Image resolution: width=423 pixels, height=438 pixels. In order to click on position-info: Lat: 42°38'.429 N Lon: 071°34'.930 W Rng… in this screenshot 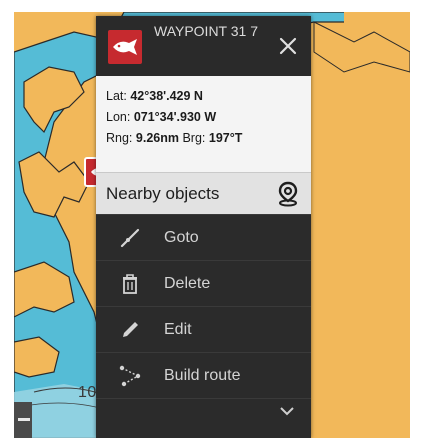, I will do `click(203, 124)`.